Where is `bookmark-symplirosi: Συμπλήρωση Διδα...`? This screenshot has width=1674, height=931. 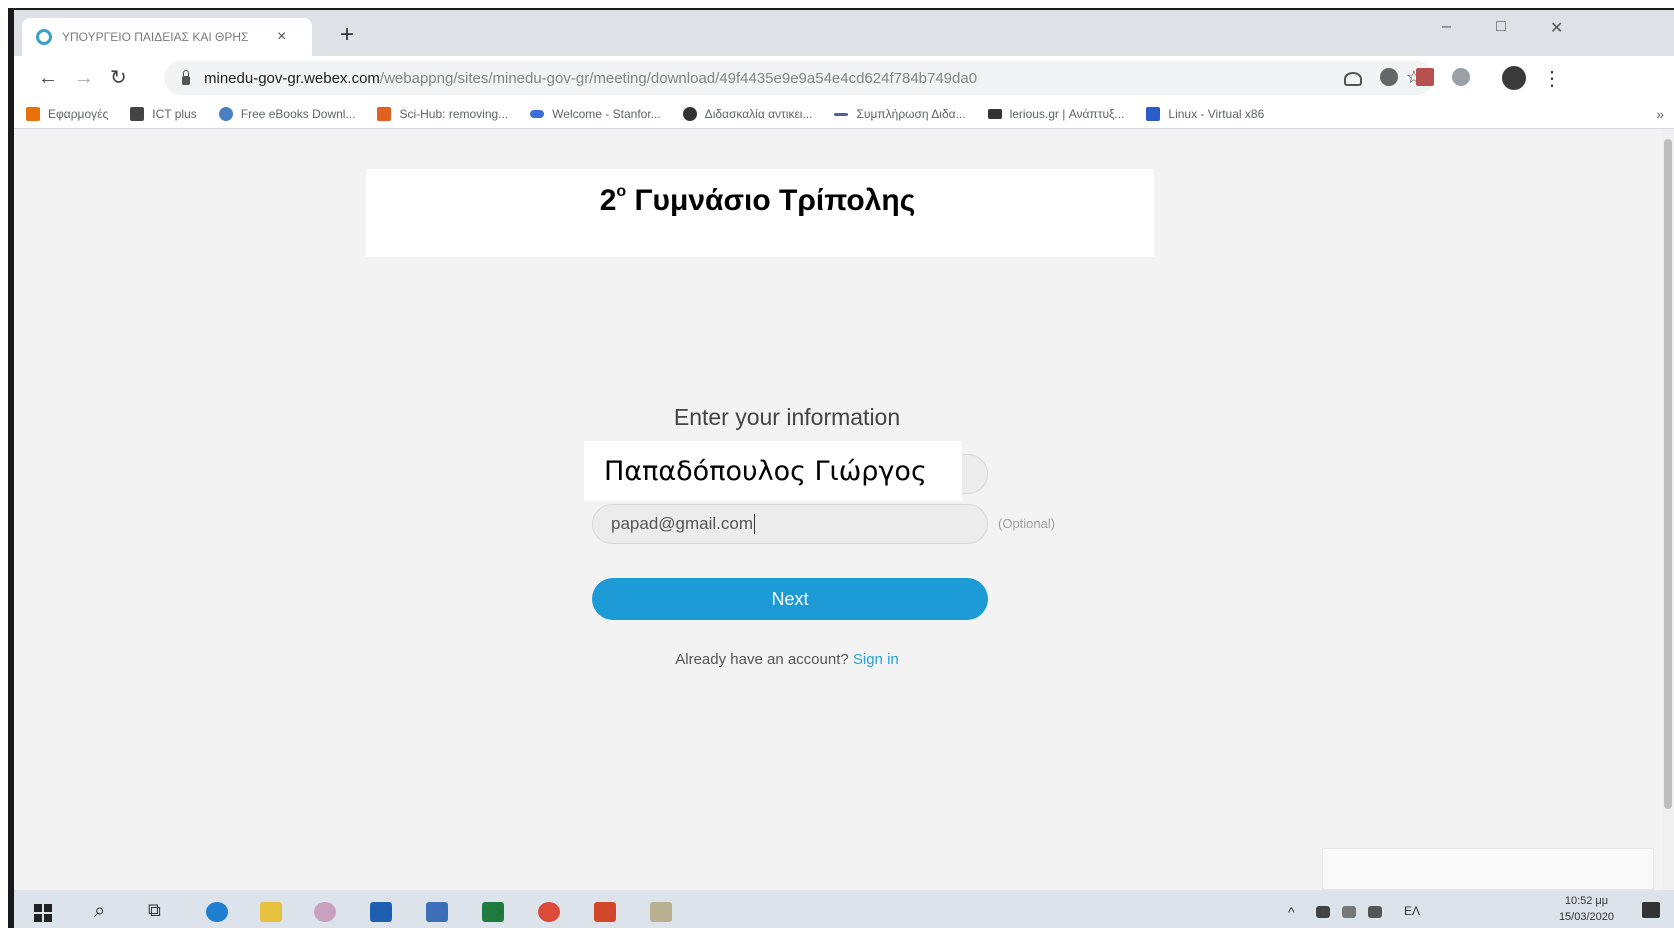 bookmark-symplirosi: Συμπλήρωση Διδα... is located at coordinates (900, 114).